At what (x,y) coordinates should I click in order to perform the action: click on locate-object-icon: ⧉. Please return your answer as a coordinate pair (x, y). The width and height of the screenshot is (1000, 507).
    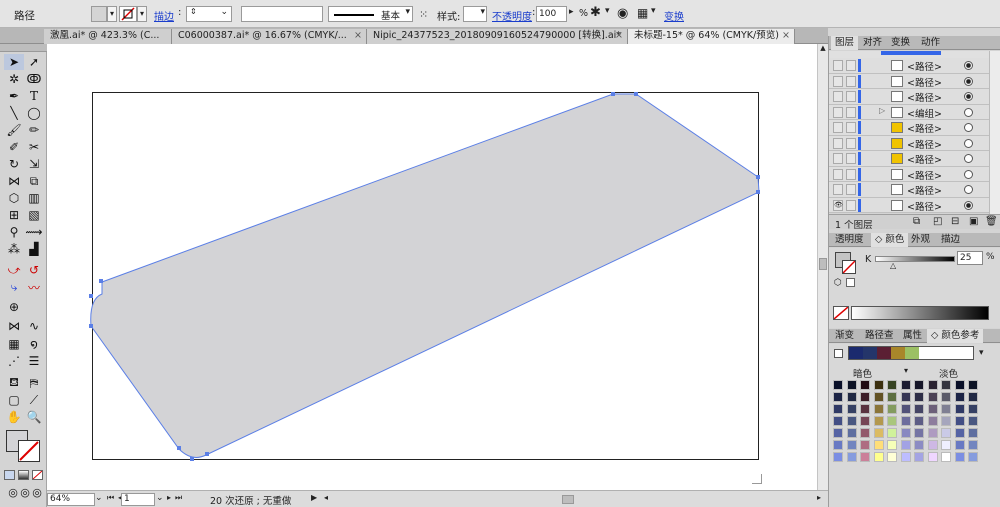
    Looking at the image, I should click on (916, 221).